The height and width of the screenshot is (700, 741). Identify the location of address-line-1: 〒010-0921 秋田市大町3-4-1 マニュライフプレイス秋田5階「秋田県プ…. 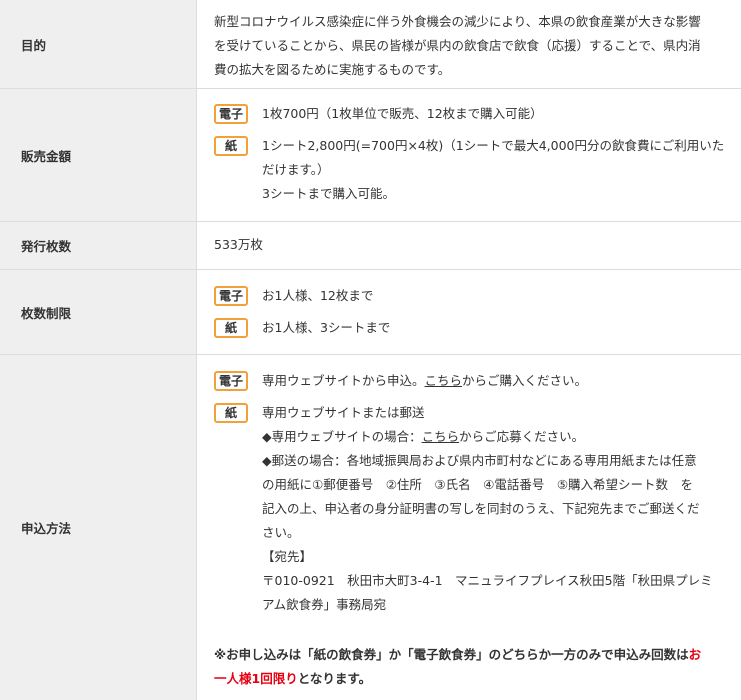
(487, 580).